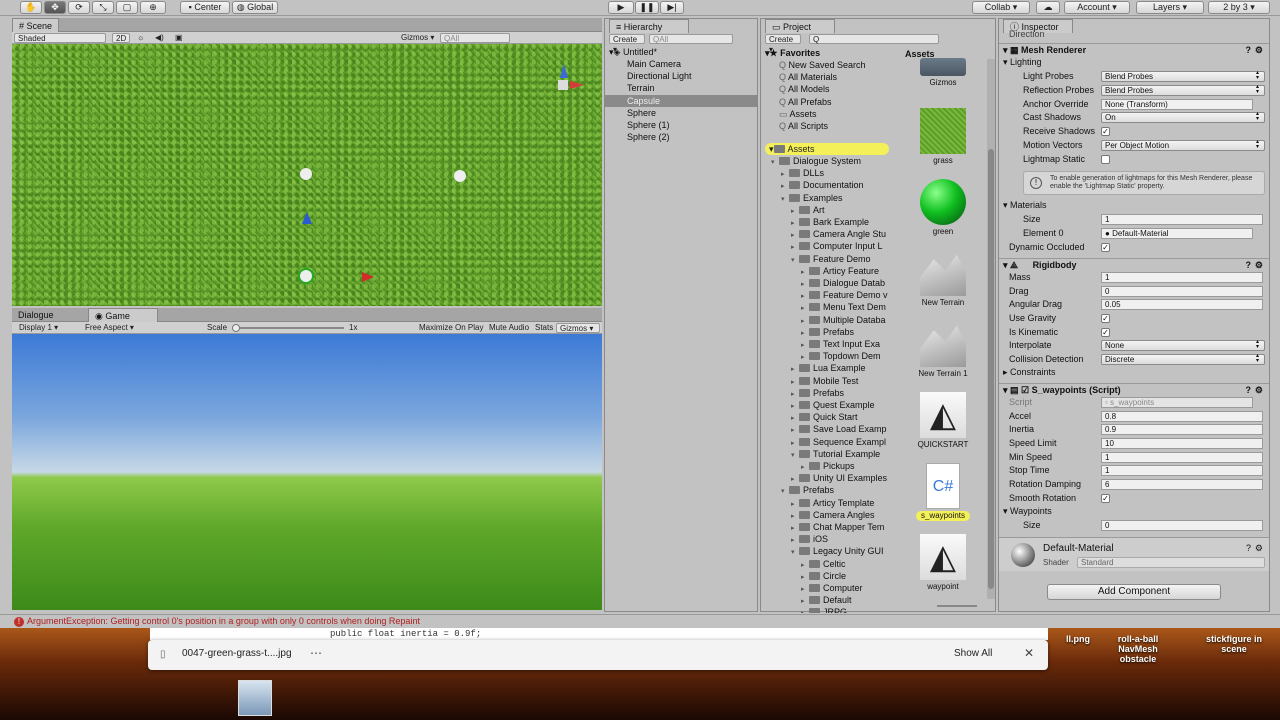 This screenshot has width=1280, height=720. Describe the element at coordinates (681, 100) in the screenshot. I see `hierarchy-item: Capsule` at that location.